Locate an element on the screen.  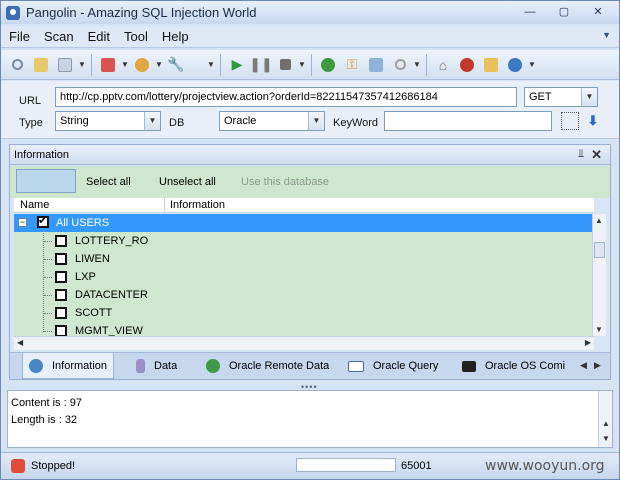
menu-file: File is located at coordinates (19, 36).